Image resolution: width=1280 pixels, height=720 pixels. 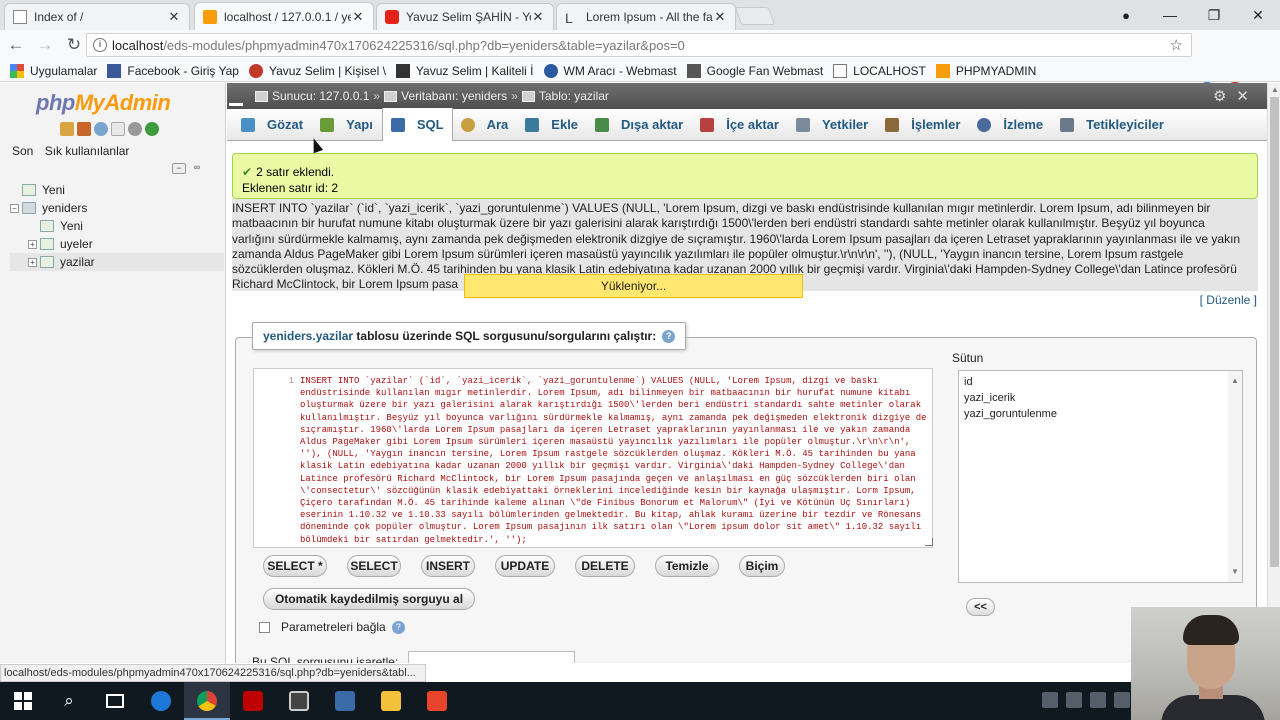 What do you see at coordinates (985, 70) in the screenshot?
I see `bookmark-phpmyadmin: PHPMYADMIN` at bounding box center [985, 70].